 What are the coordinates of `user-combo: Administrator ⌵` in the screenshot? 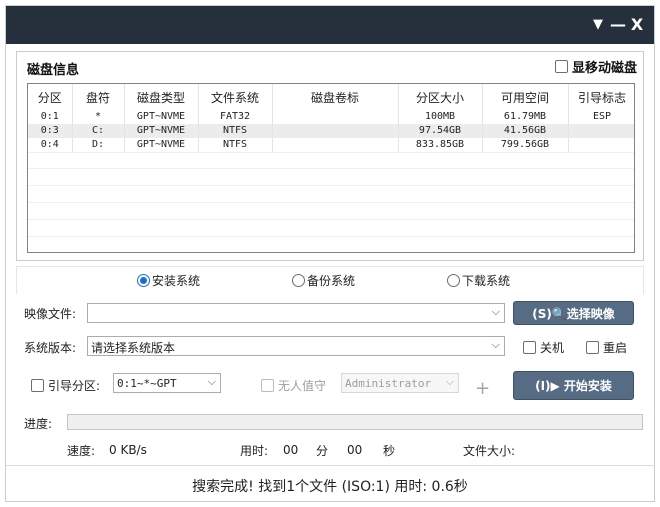 It's located at (400, 383).